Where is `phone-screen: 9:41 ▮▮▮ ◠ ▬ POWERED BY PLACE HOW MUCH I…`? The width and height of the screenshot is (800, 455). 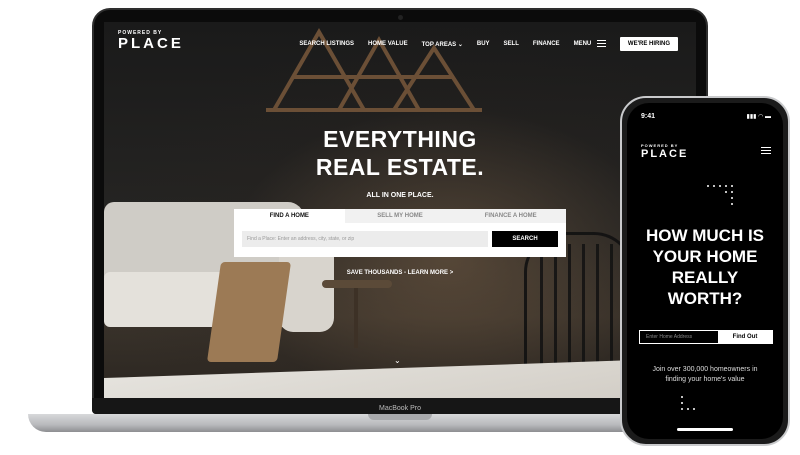
phone-screen: 9:41 ▮▮▮ ◠ ▬ POWERED BY PLACE HOW MUCH I… is located at coordinates (705, 271).